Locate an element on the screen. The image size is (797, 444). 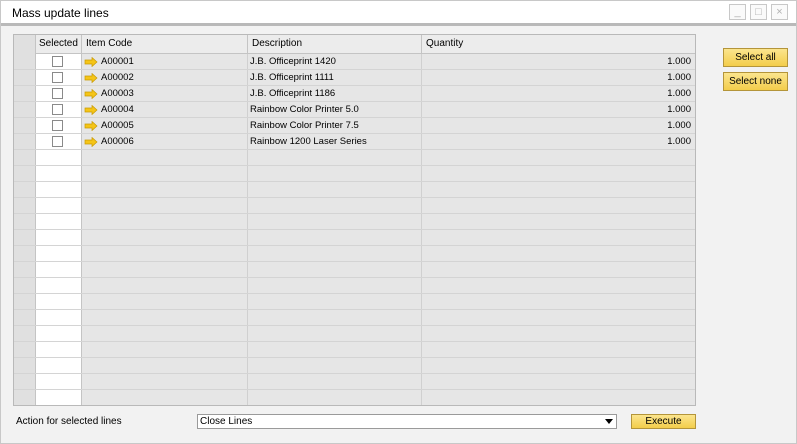
action-dropdown: Close Lines is located at coordinates (407, 421).